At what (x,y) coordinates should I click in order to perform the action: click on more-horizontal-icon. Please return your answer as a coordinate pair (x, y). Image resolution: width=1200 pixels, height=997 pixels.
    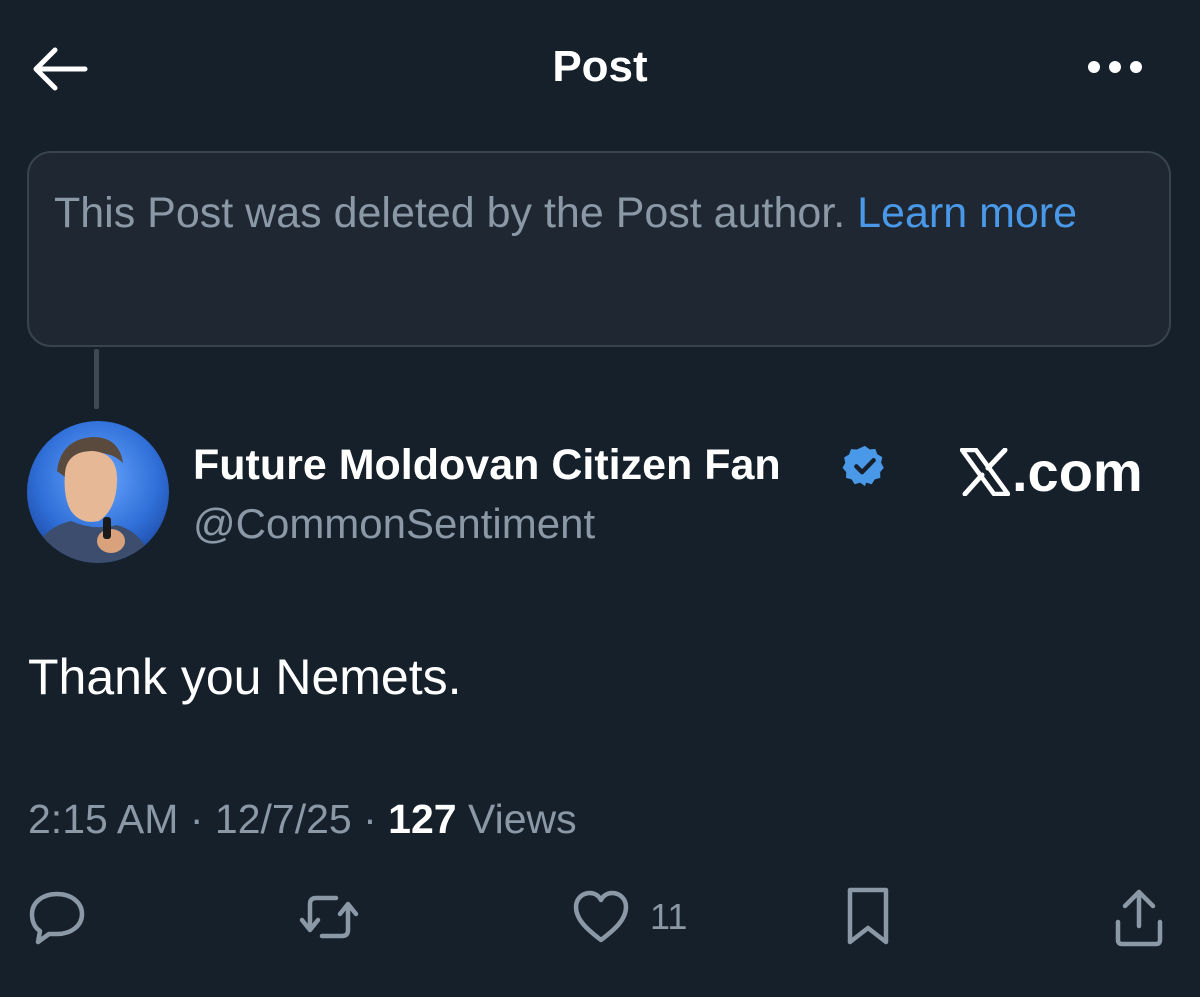
    Looking at the image, I should click on (1115, 67).